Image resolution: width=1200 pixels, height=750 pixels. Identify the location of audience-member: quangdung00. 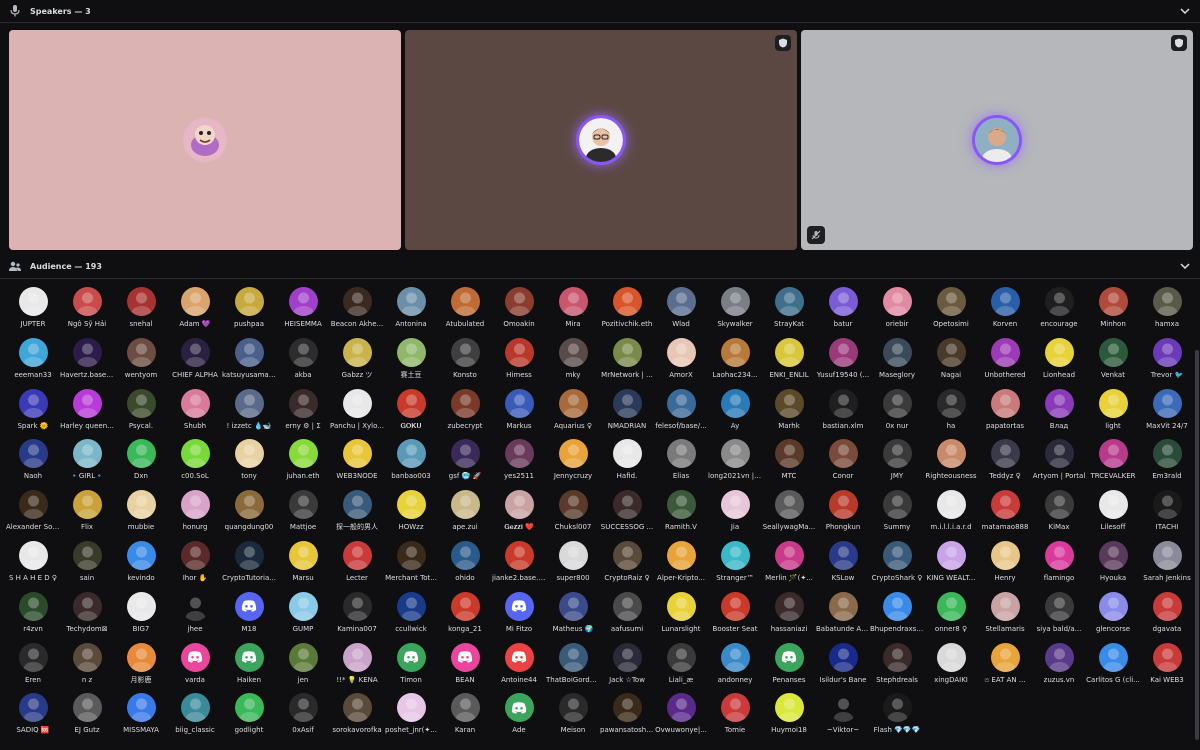
(249, 515).